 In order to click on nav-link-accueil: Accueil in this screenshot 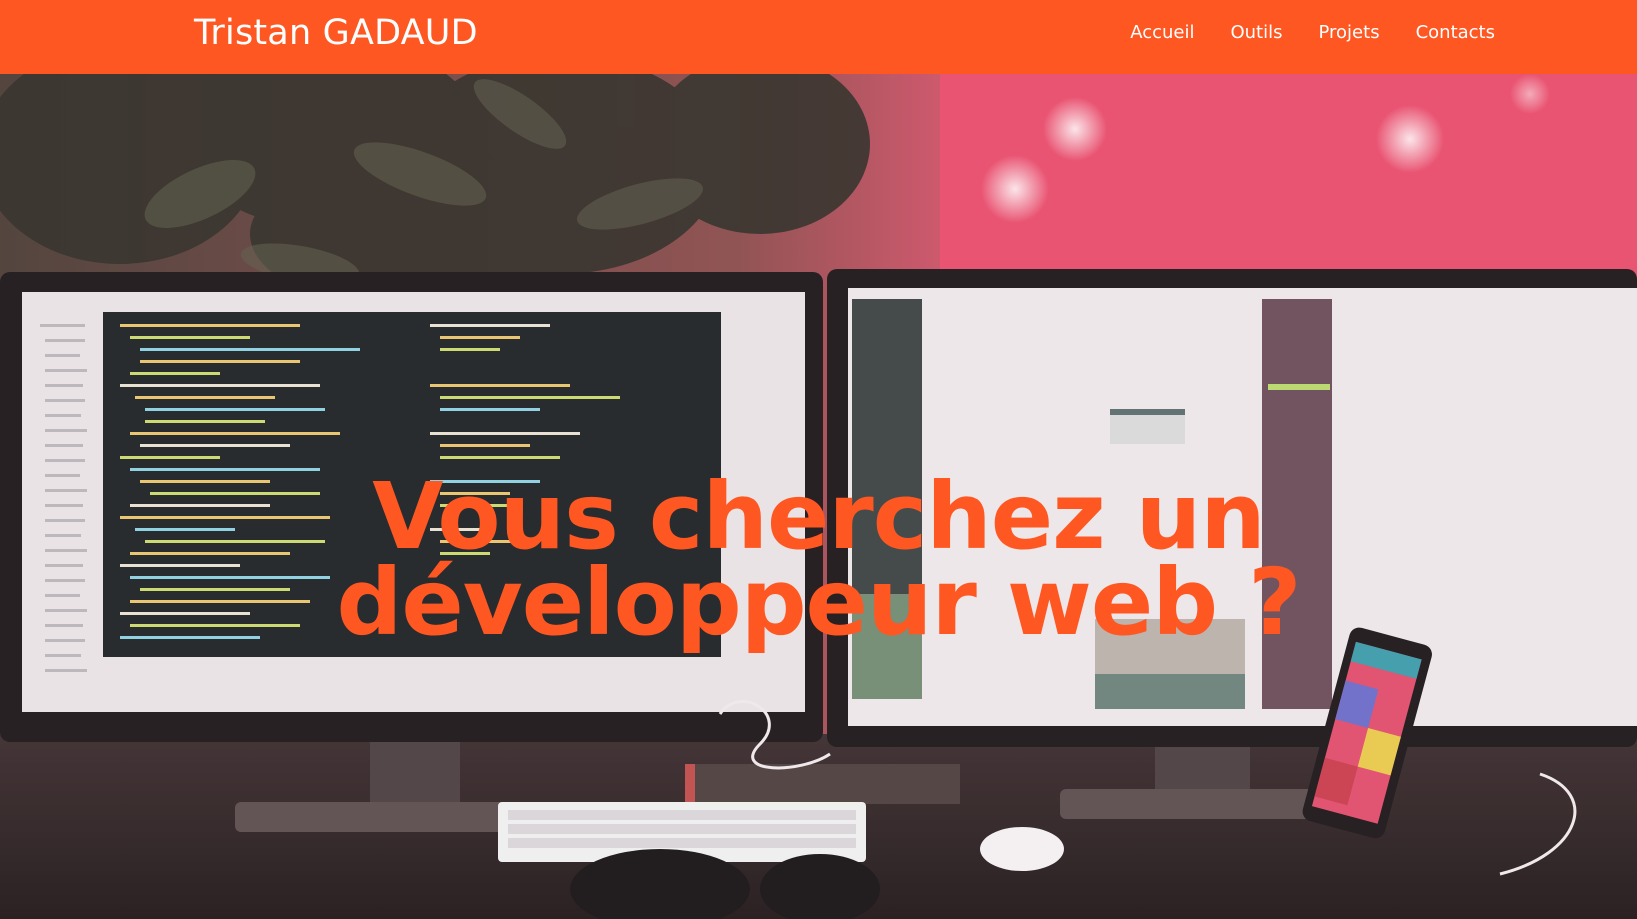, I will do `click(1162, 32)`.